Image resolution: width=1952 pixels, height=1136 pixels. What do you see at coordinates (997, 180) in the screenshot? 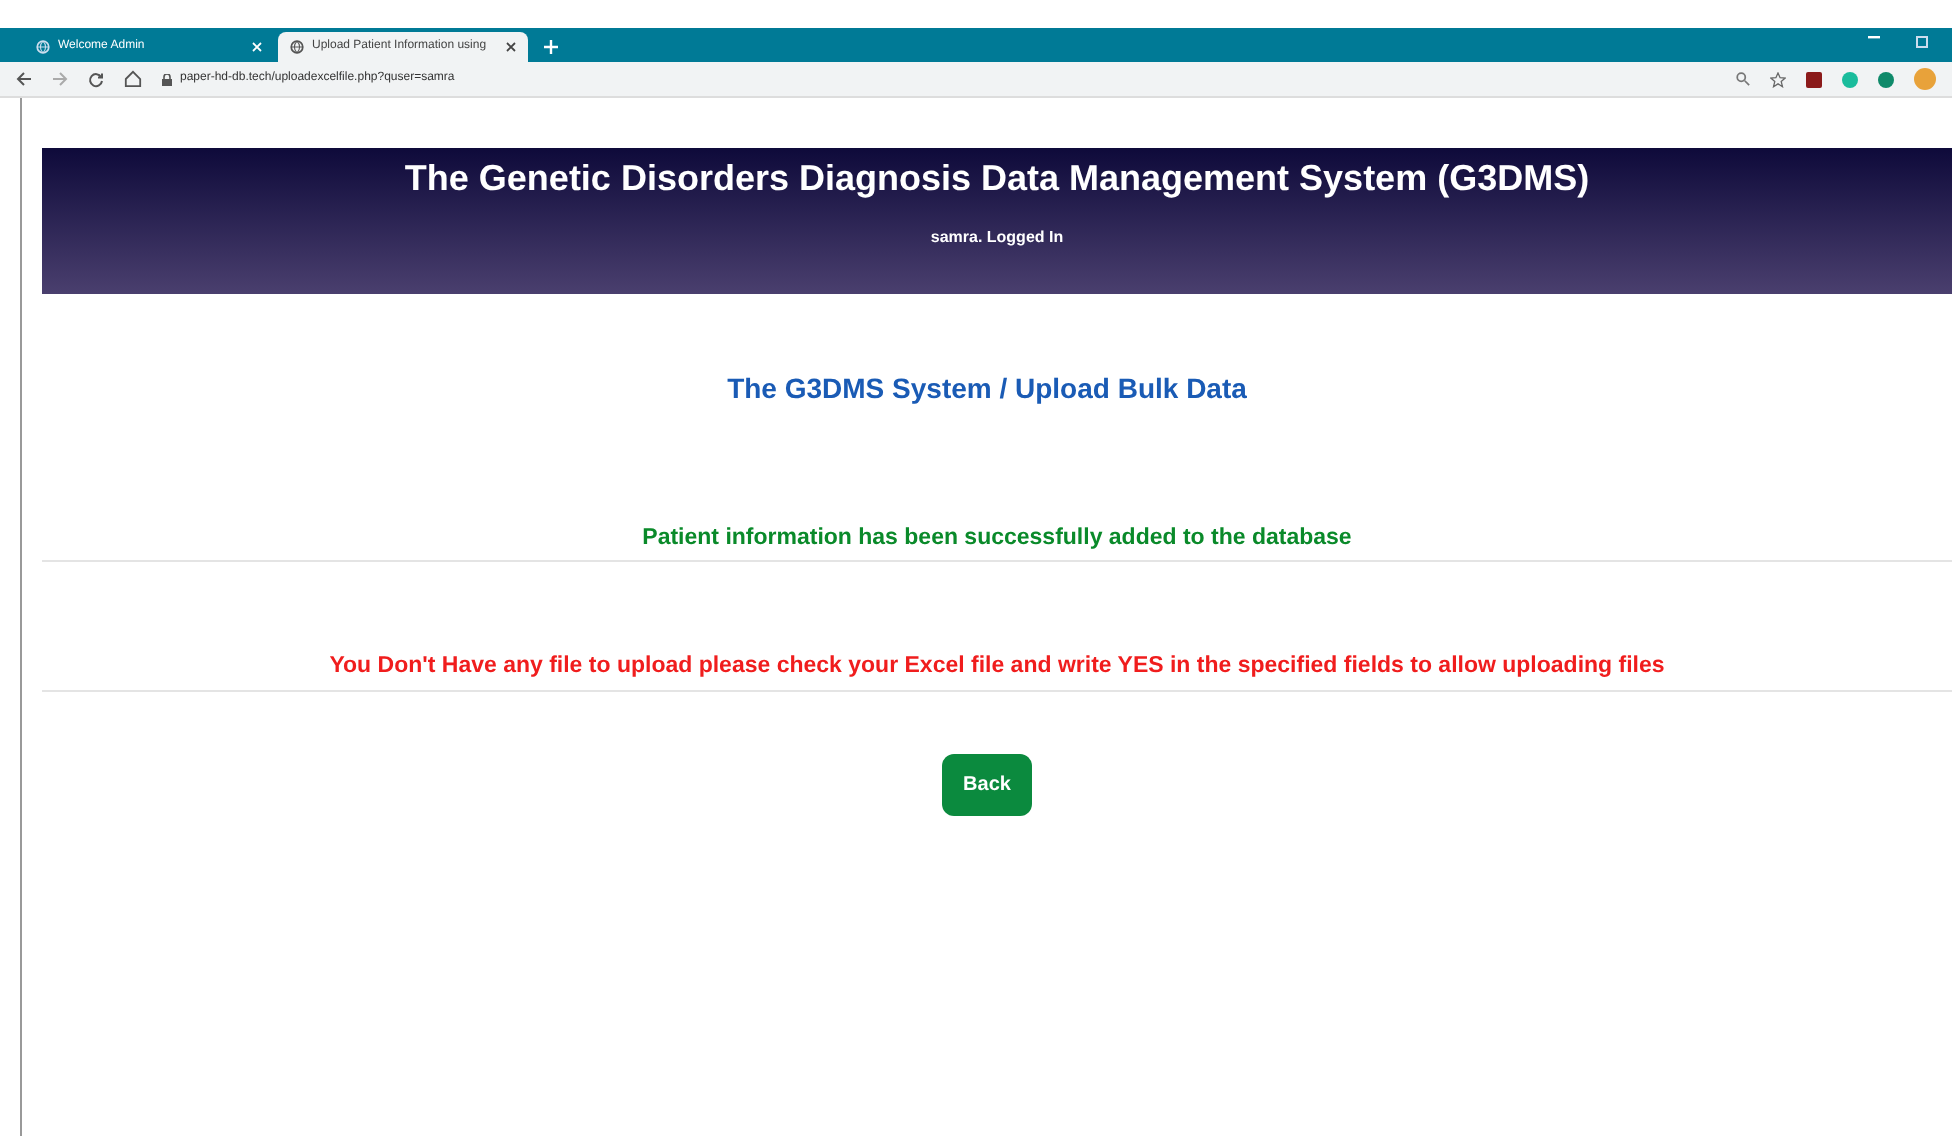
I see `site-title: The Genetic Disorders Diagnosis Data Management System (G3DMS)` at bounding box center [997, 180].